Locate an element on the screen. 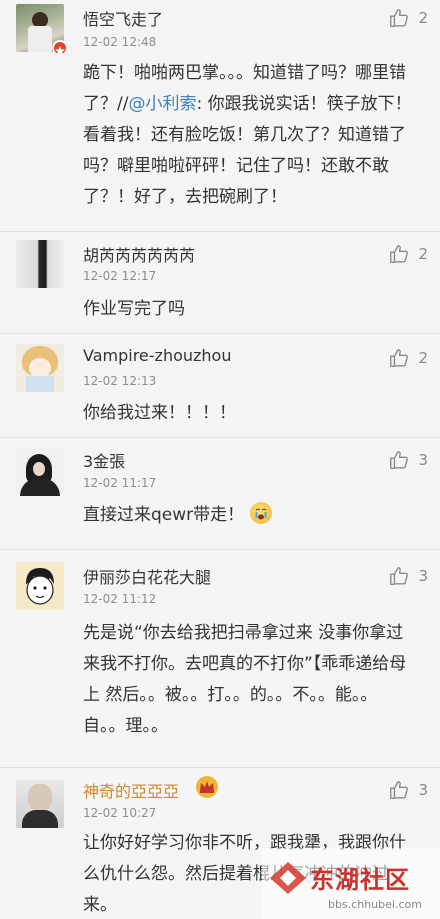  comment-body: 你给我过来！！！！ is located at coordinates (159, 413).